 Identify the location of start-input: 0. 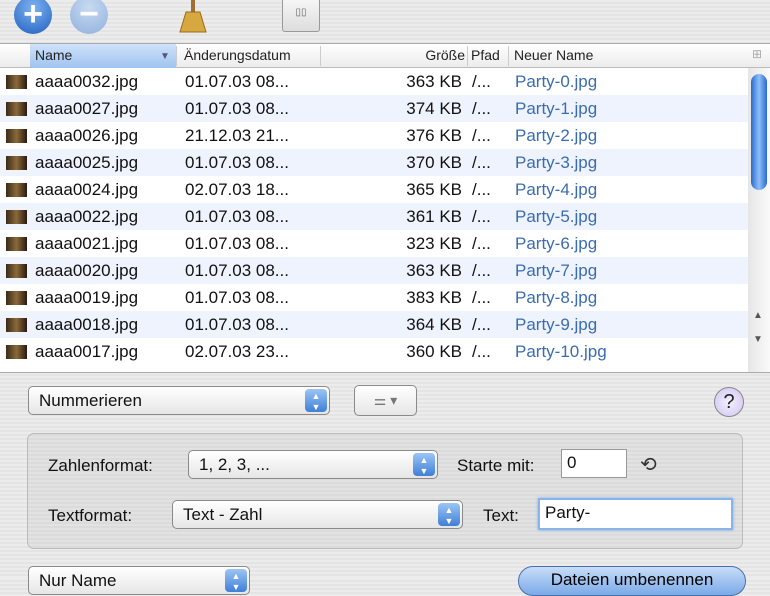
(594, 463).